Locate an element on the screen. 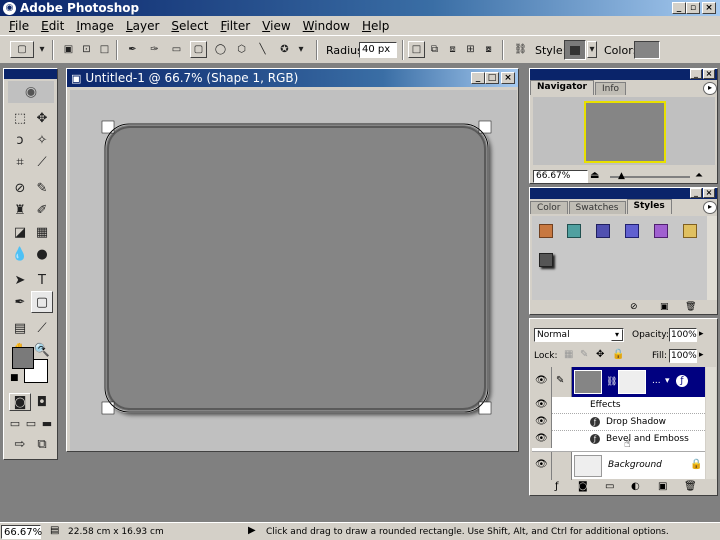 The height and width of the screenshot is (540, 720). layers-scrollbar is located at coordinates (711, 423).